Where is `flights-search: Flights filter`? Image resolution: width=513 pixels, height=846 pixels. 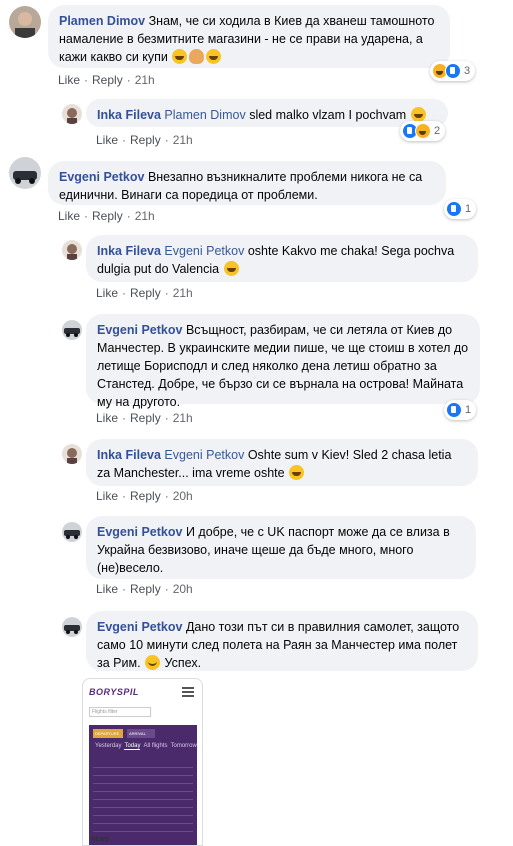 flights-search: Flights filter is located at coordinates (120, 712).